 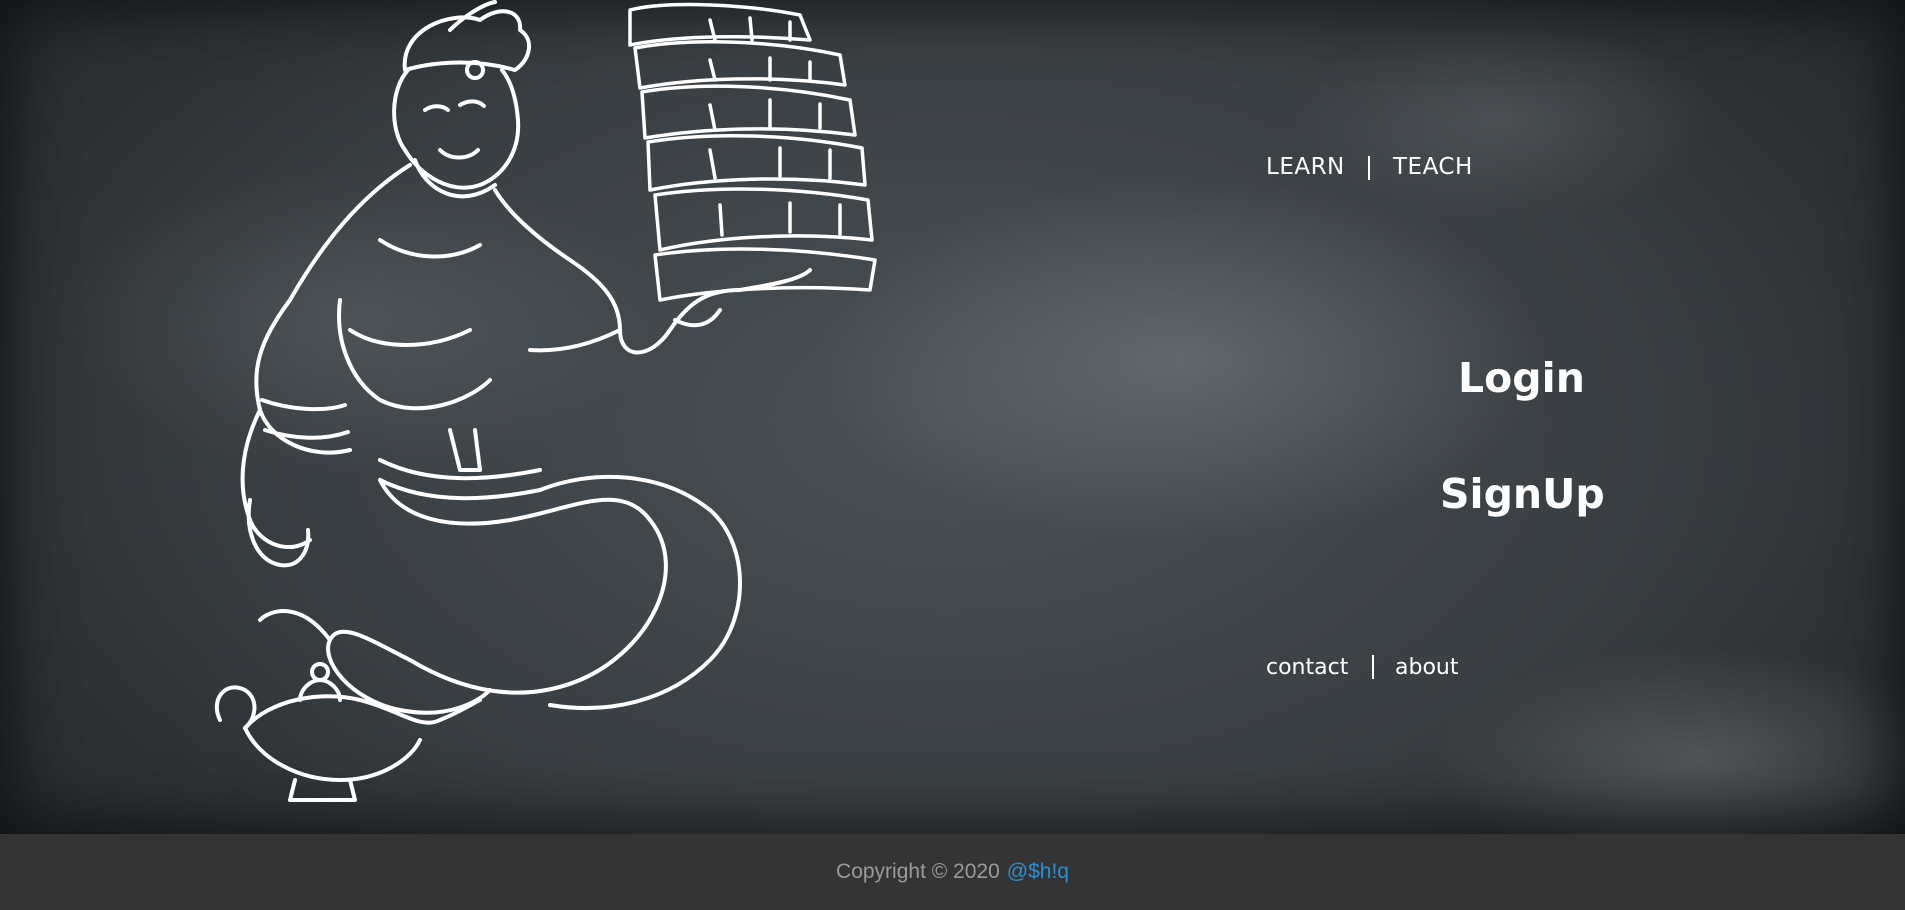 I want to click on contact-link: contact, so click(x=1307, y=667).